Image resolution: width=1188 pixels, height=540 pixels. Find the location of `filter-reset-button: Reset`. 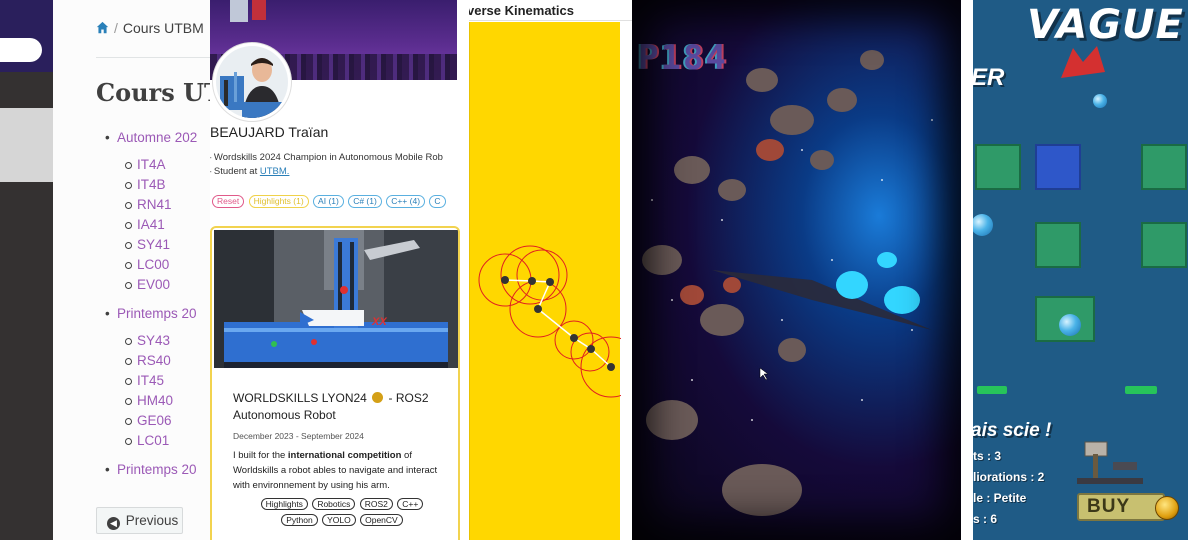

filter-reset-button: Reset is located at coordinates (228, 201).